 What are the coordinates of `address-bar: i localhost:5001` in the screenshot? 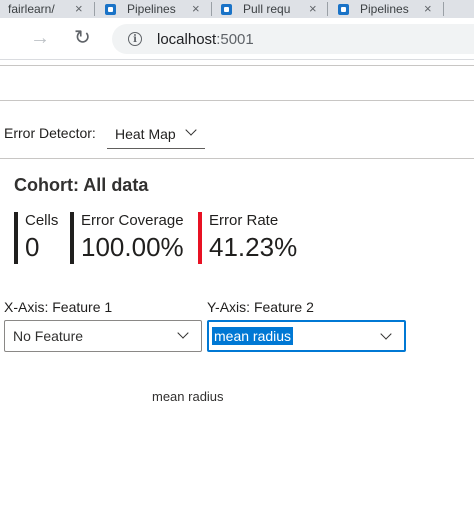 It's located at (293, 39).